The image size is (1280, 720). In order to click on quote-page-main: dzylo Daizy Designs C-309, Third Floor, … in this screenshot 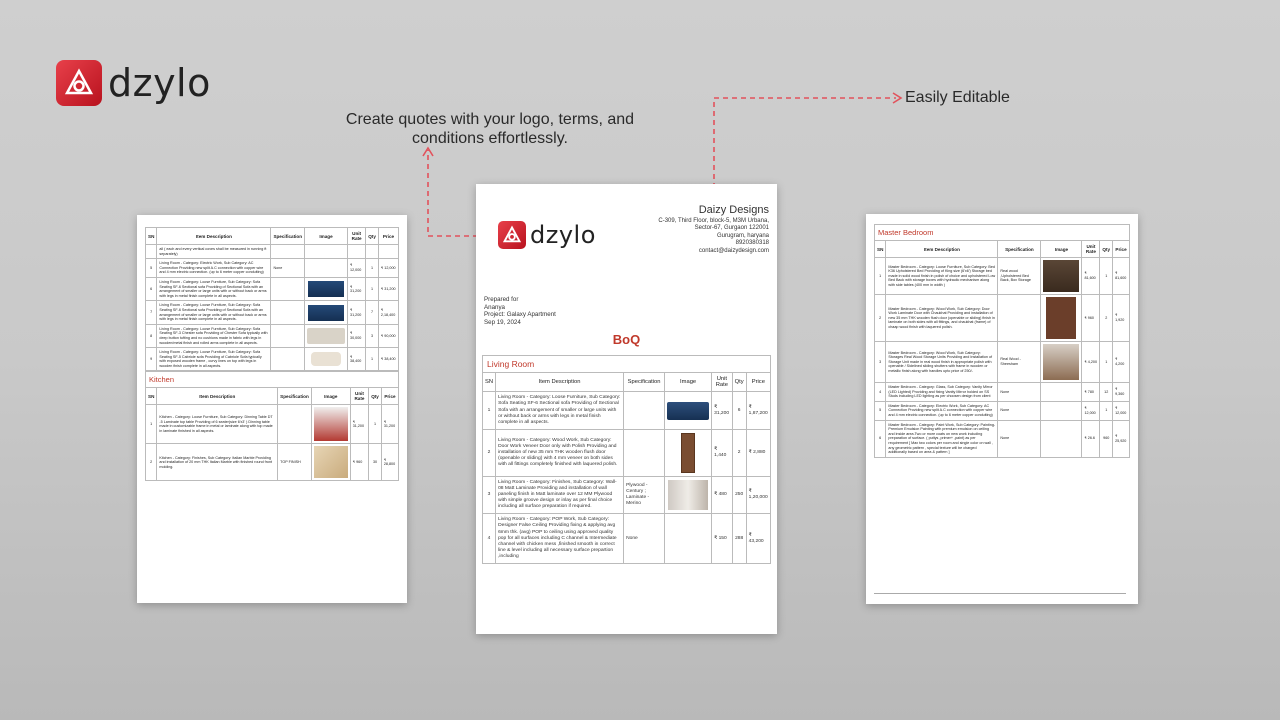, I will do `click(626, 409)`.